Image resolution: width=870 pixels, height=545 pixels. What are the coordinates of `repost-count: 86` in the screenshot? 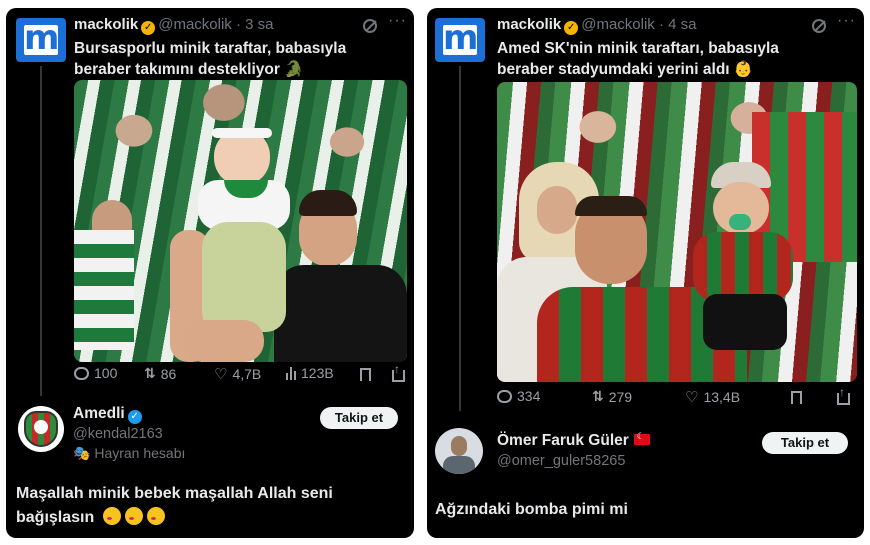 It's located at (168, 373).